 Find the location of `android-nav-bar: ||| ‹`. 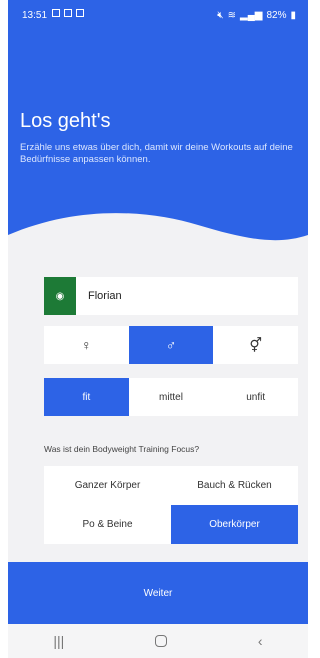

android-nav-bar: ||| ‹ is located at coordinates (158, 641).